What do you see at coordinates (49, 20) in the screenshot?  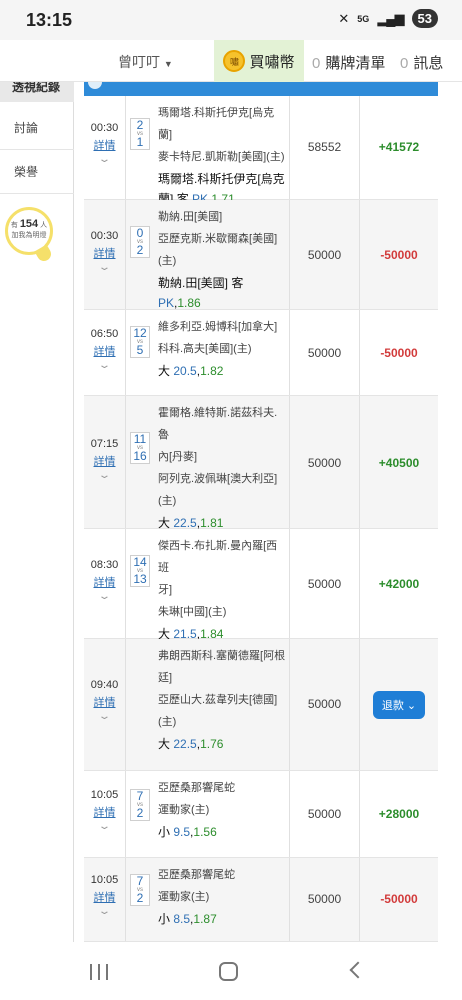 I see `status-time: 13:15` at bounding box center [49, 20].